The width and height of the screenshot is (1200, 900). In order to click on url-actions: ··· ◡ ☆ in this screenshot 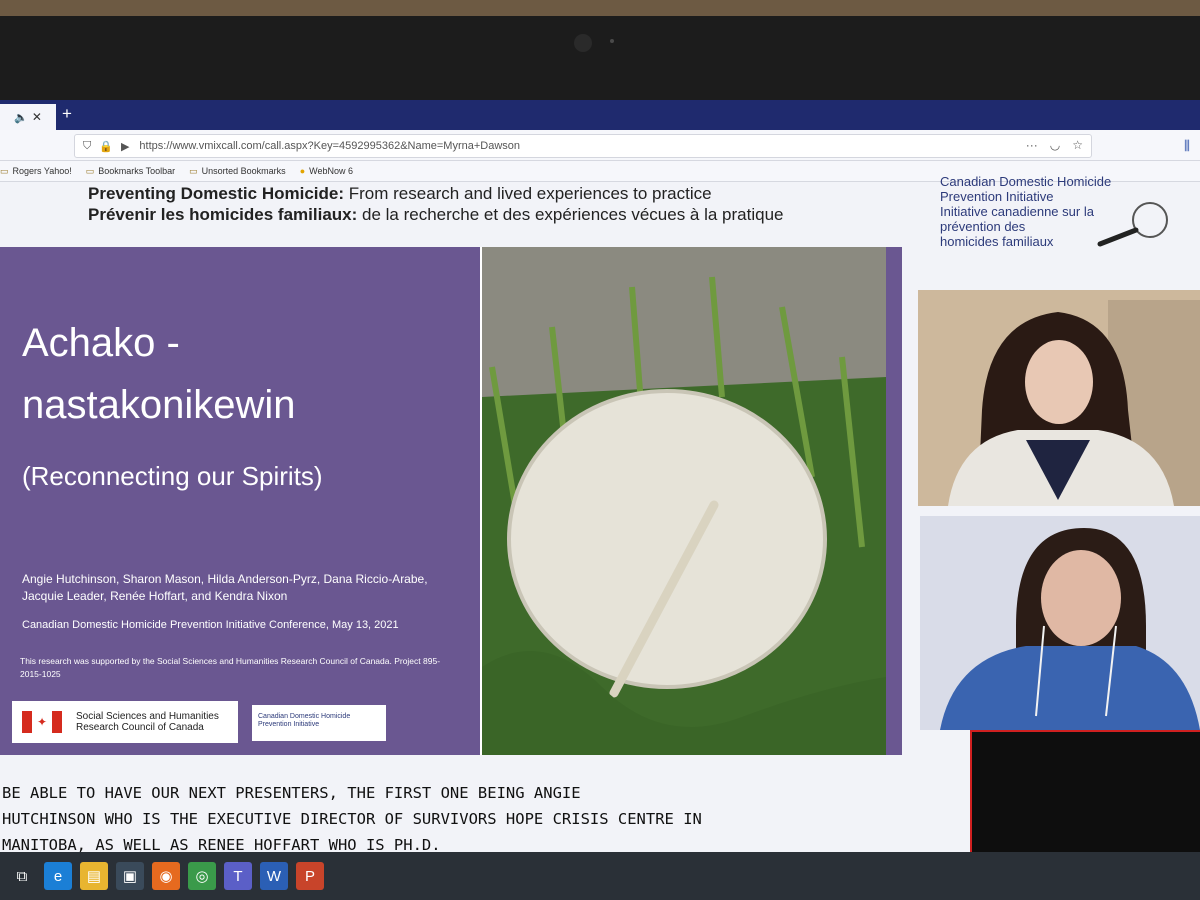, I will do `click(1054, 145)`.